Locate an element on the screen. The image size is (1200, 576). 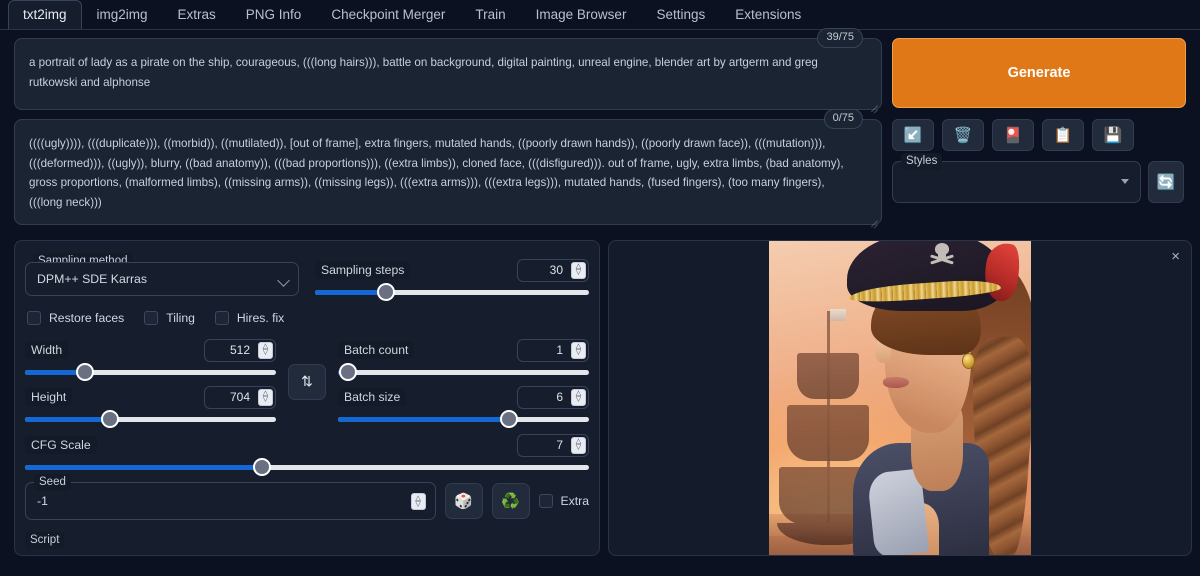
extra-seed-checkbox: Extra is located at coordinates (563, 501).